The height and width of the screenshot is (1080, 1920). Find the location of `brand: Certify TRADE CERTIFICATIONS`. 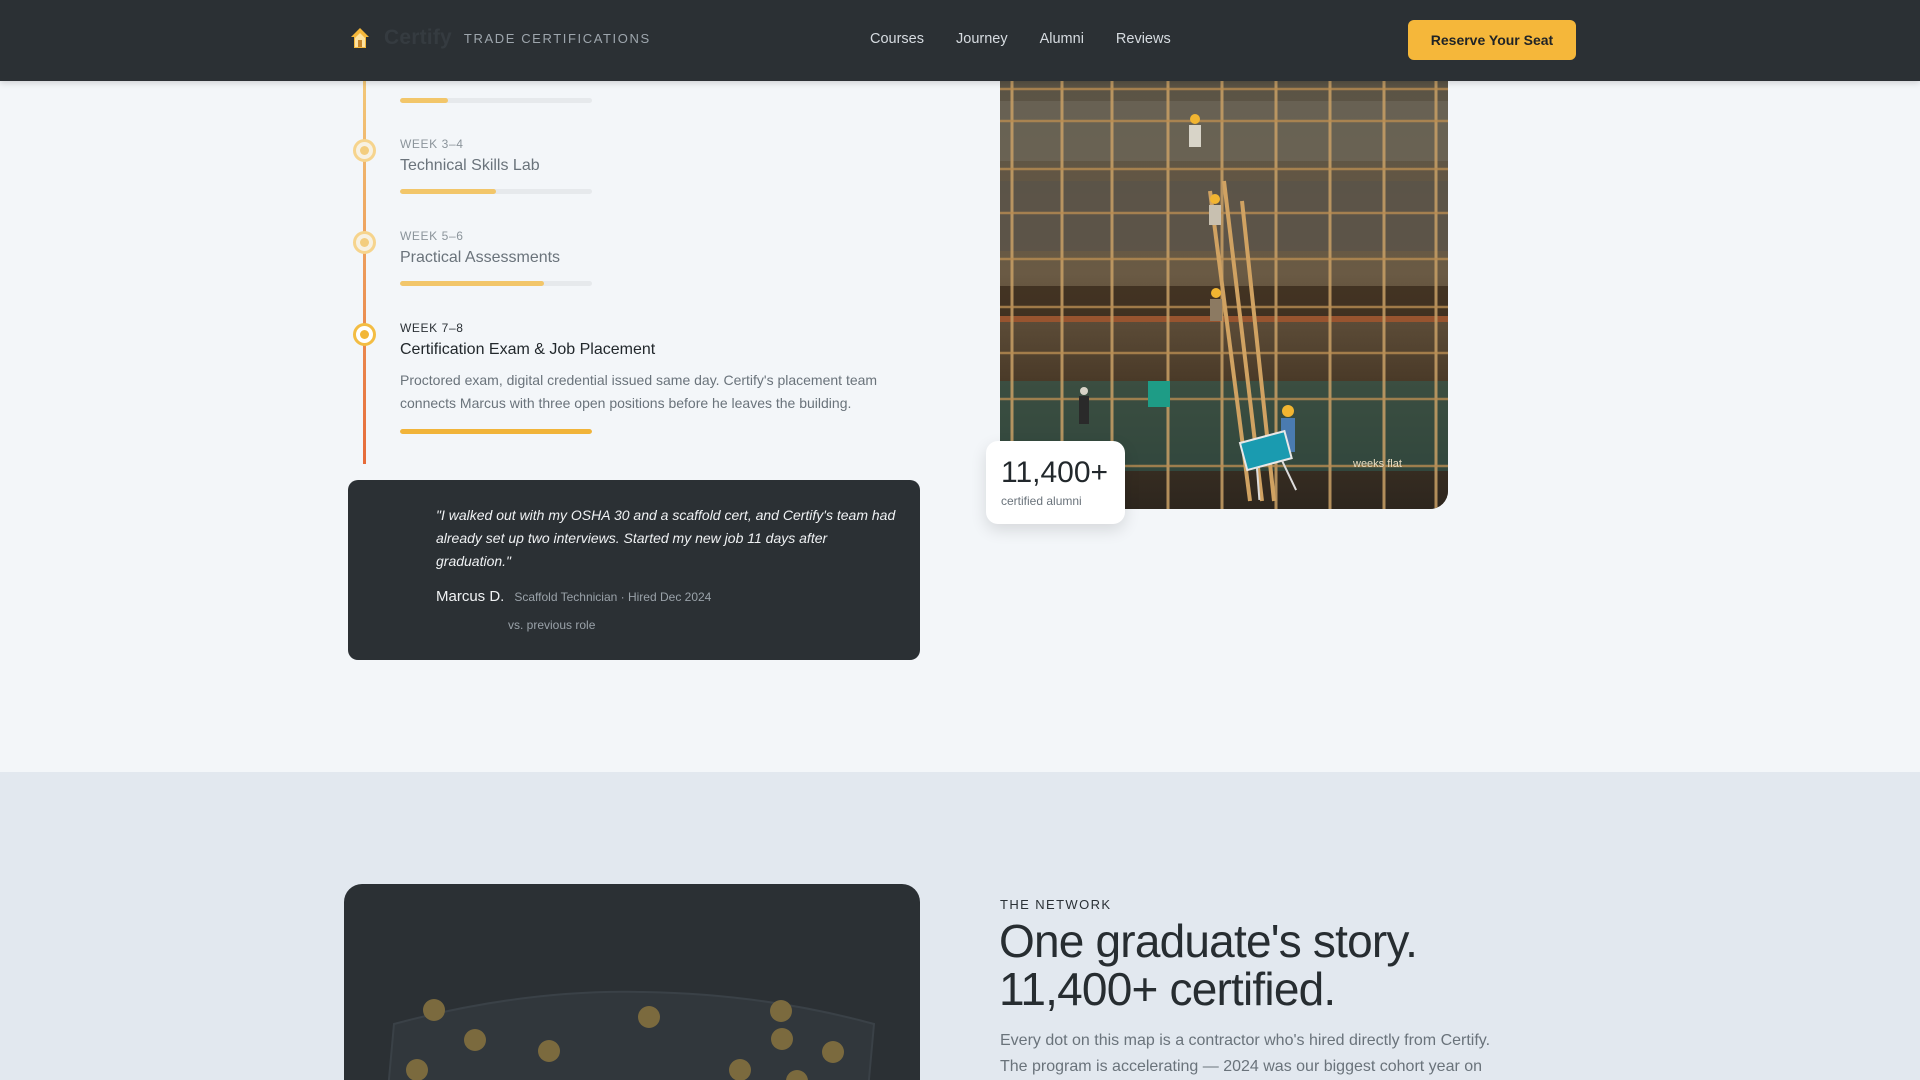

brand: Certify TRADE CERTIFICATIONS is located at coordinates (500, 38).